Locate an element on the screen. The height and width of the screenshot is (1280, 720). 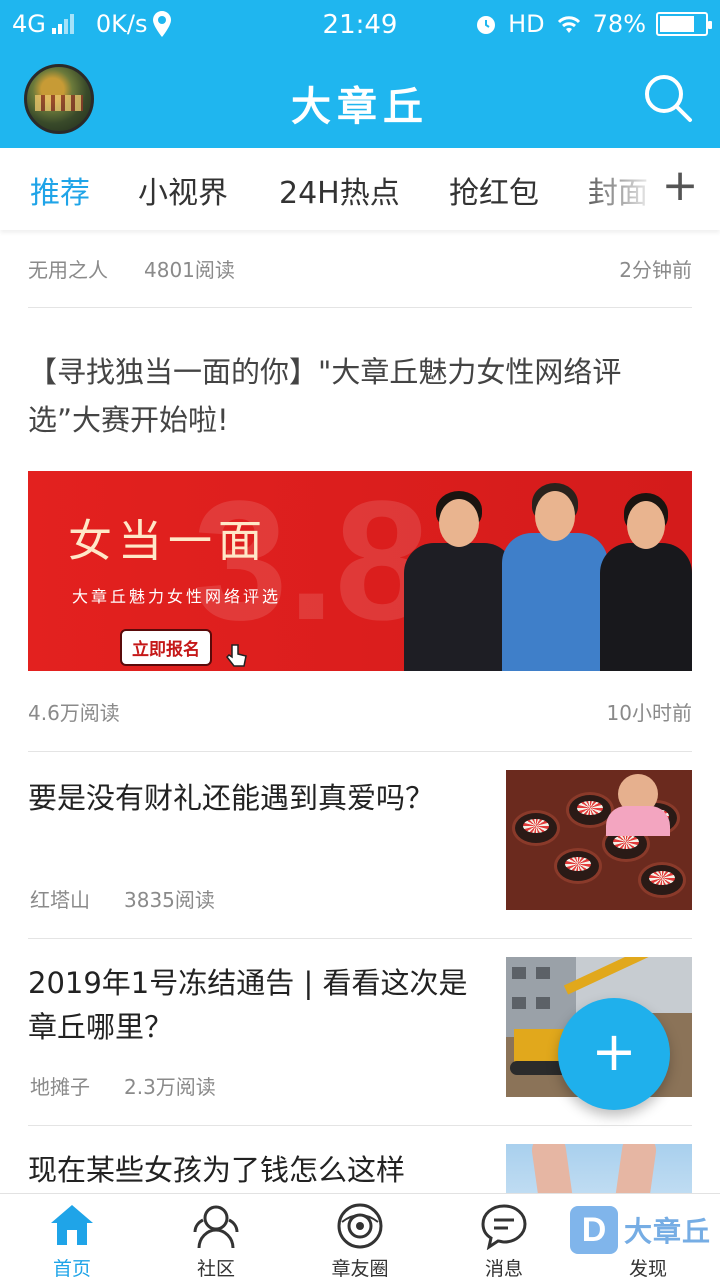
event-banner-image: 3.8 女当一面 大章丘魅力女性网络评选 立即报名 is located at coordinates (360, 571).